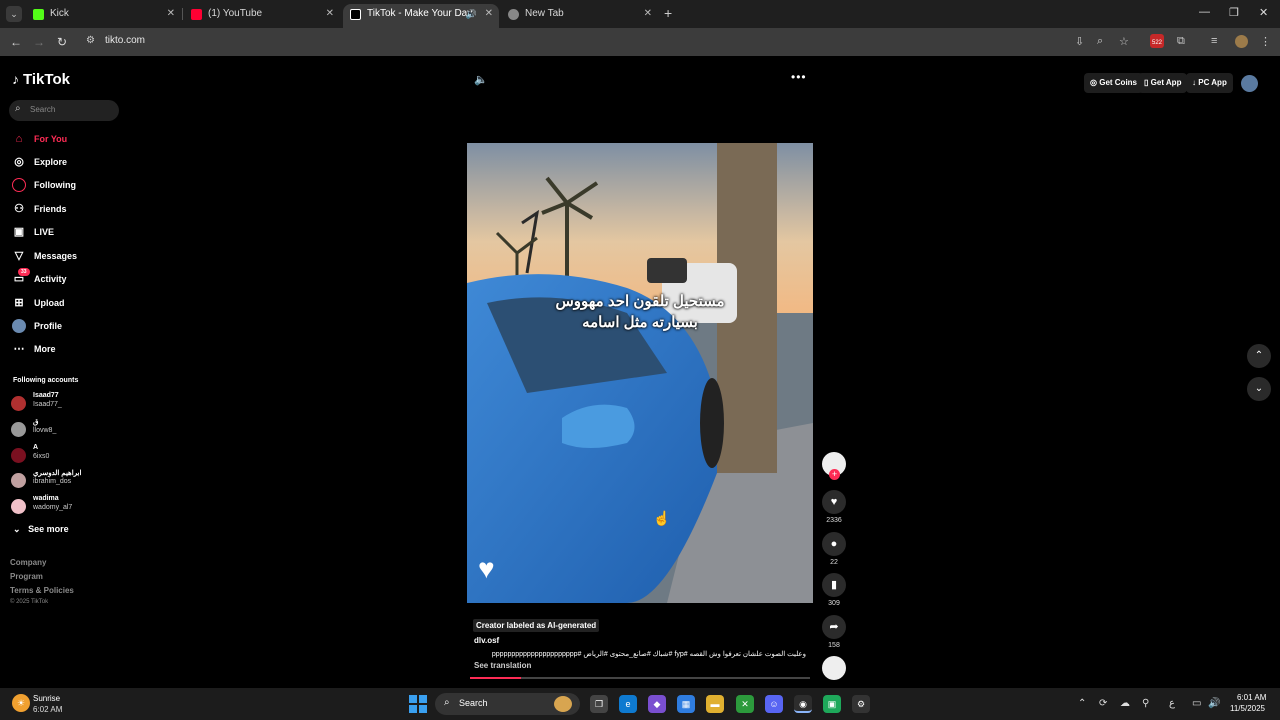  I want to click on sidebar-item-label: For You, so click(51, 139).